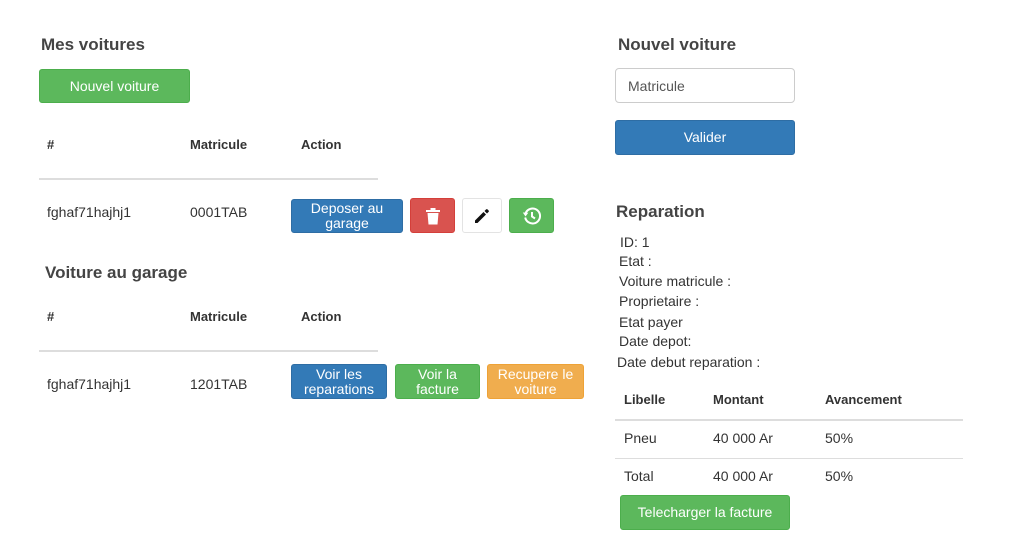 This screenshot has width=1028, height=559. I want to click on nouvel-voiture-button: Nouvel voiture, so click(114, 86).